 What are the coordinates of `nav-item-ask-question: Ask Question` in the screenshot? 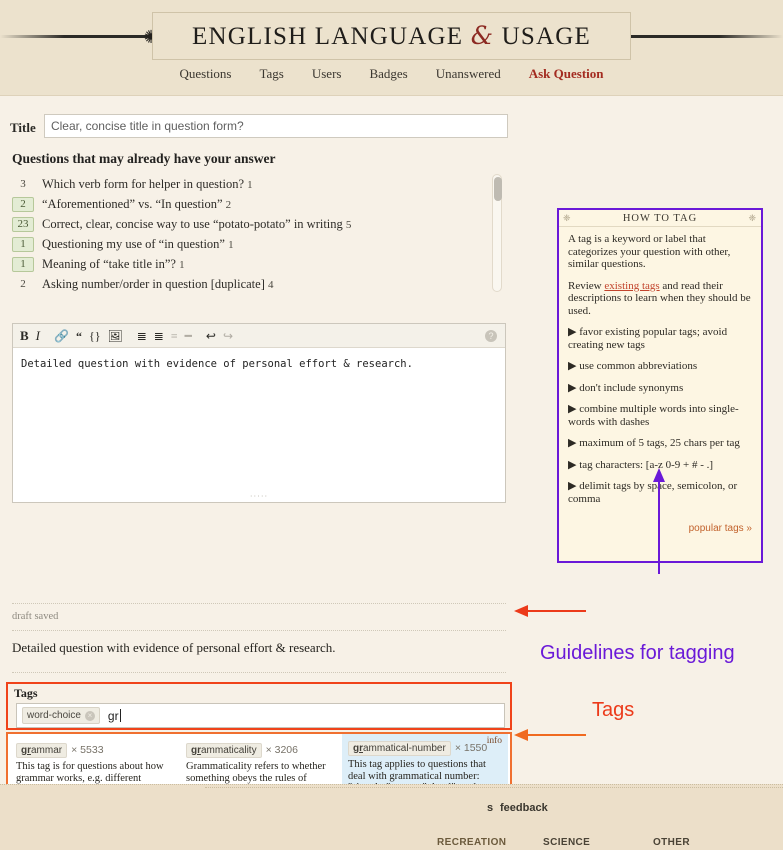 It's located at (566, 74).